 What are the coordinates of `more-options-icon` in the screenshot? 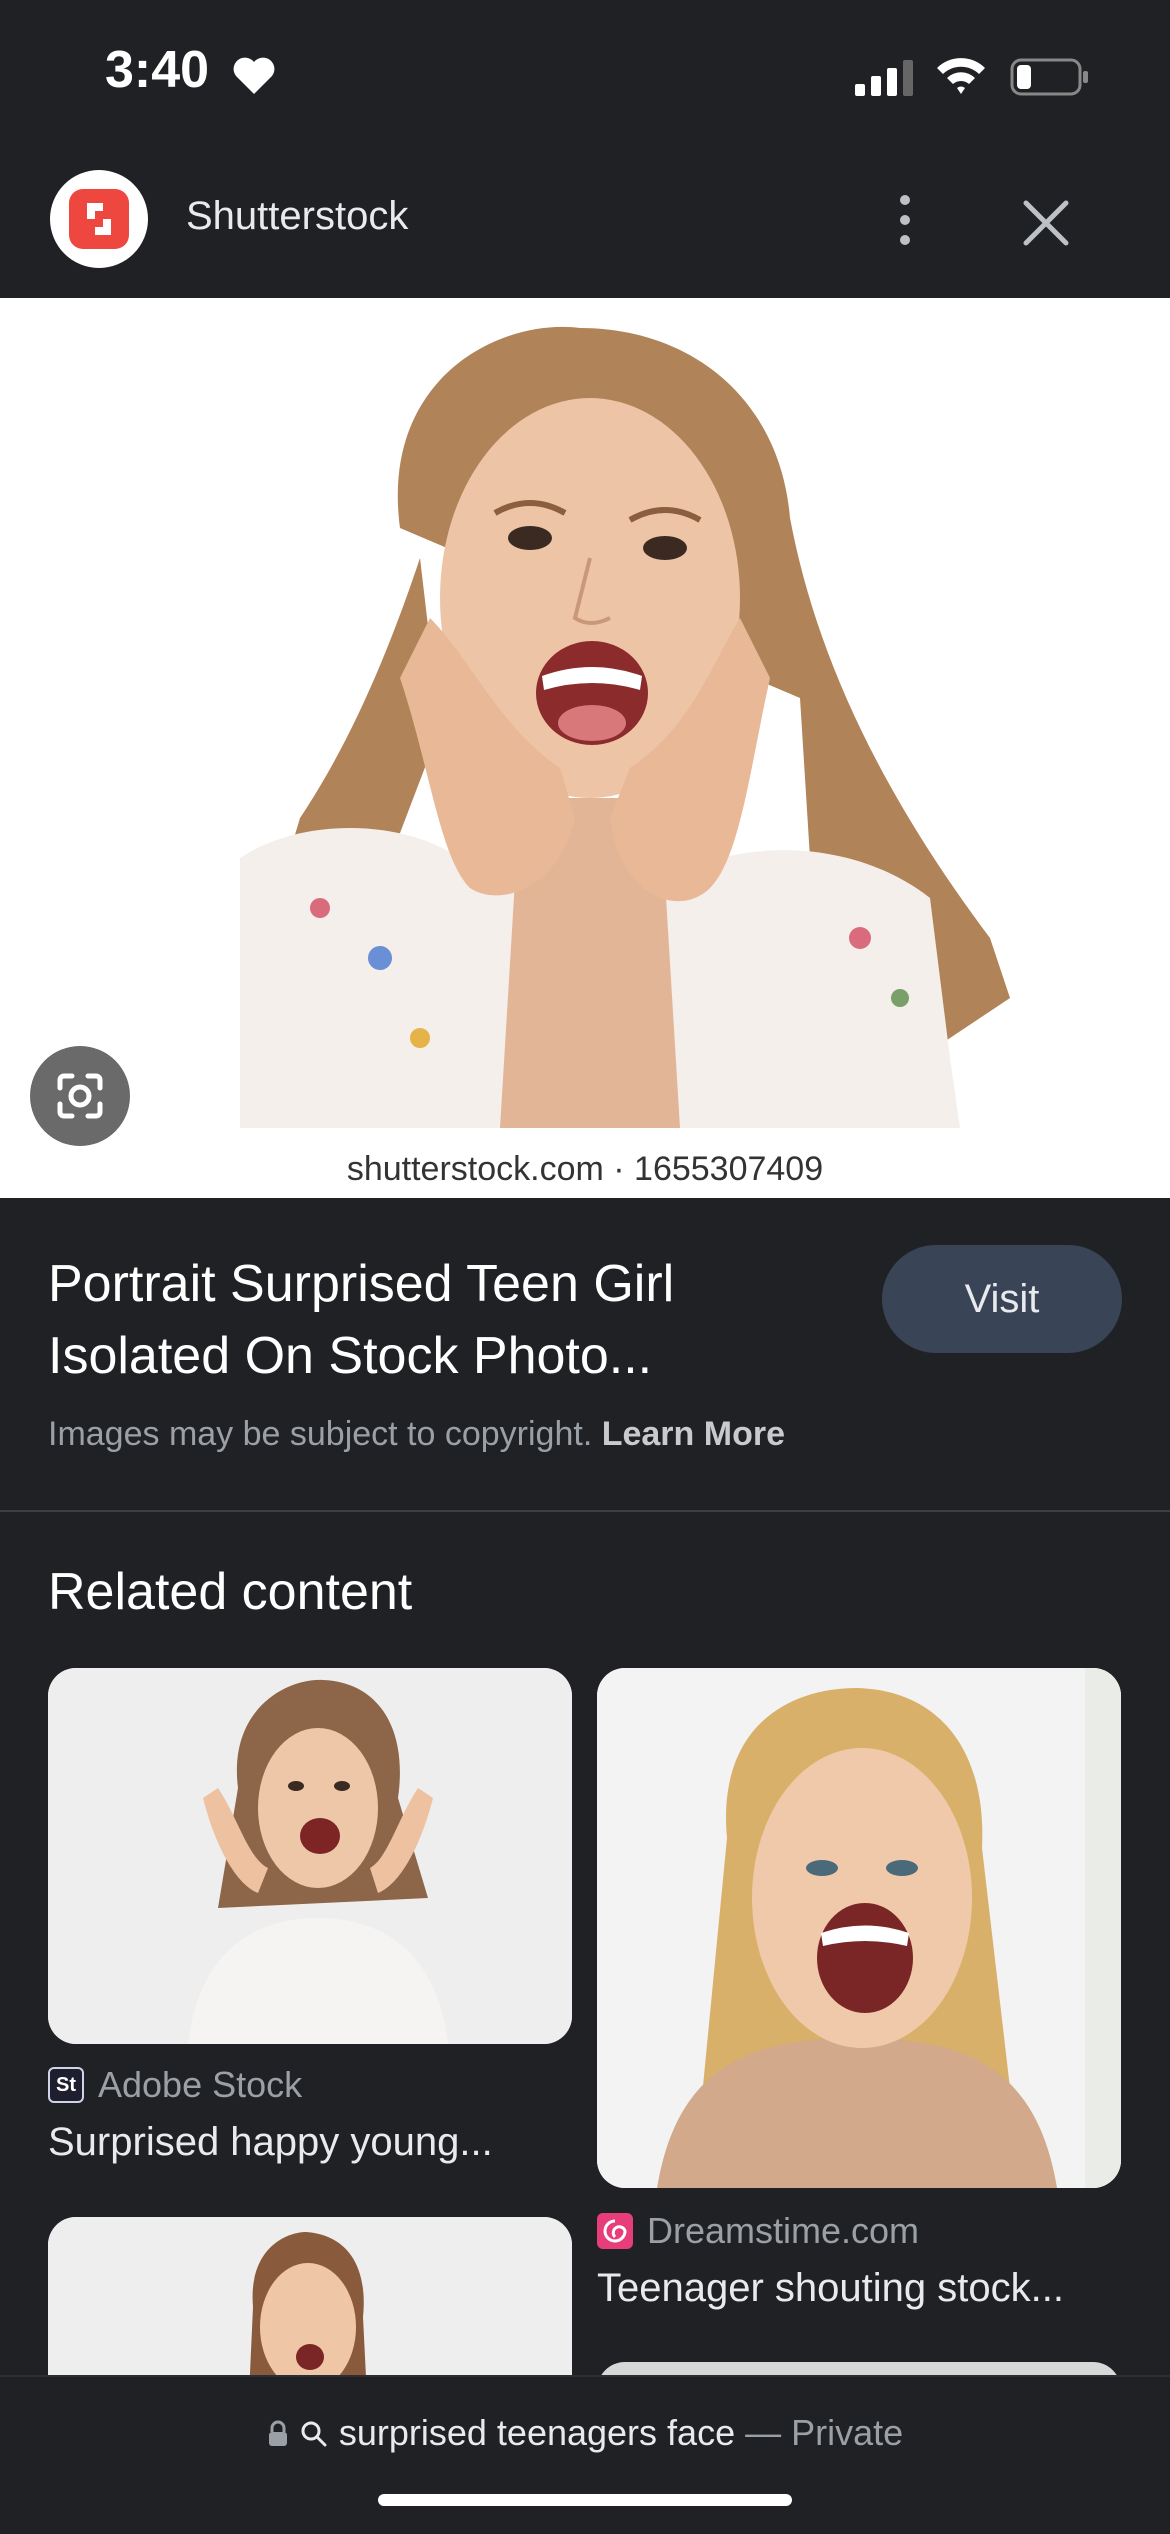 It's located at (905, 220).